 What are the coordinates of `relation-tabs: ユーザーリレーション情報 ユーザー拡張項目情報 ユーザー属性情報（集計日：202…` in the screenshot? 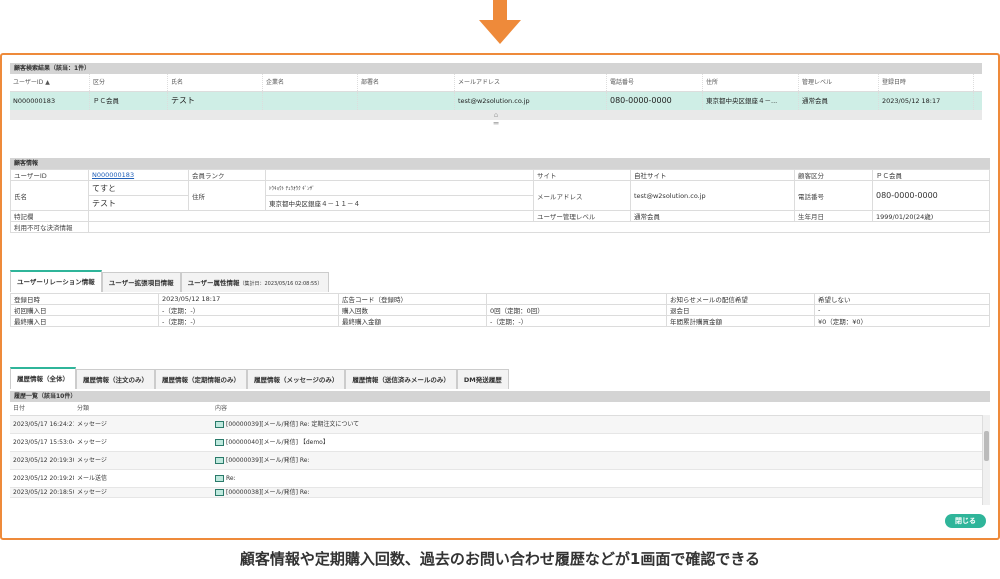 It's located at (500, 281).